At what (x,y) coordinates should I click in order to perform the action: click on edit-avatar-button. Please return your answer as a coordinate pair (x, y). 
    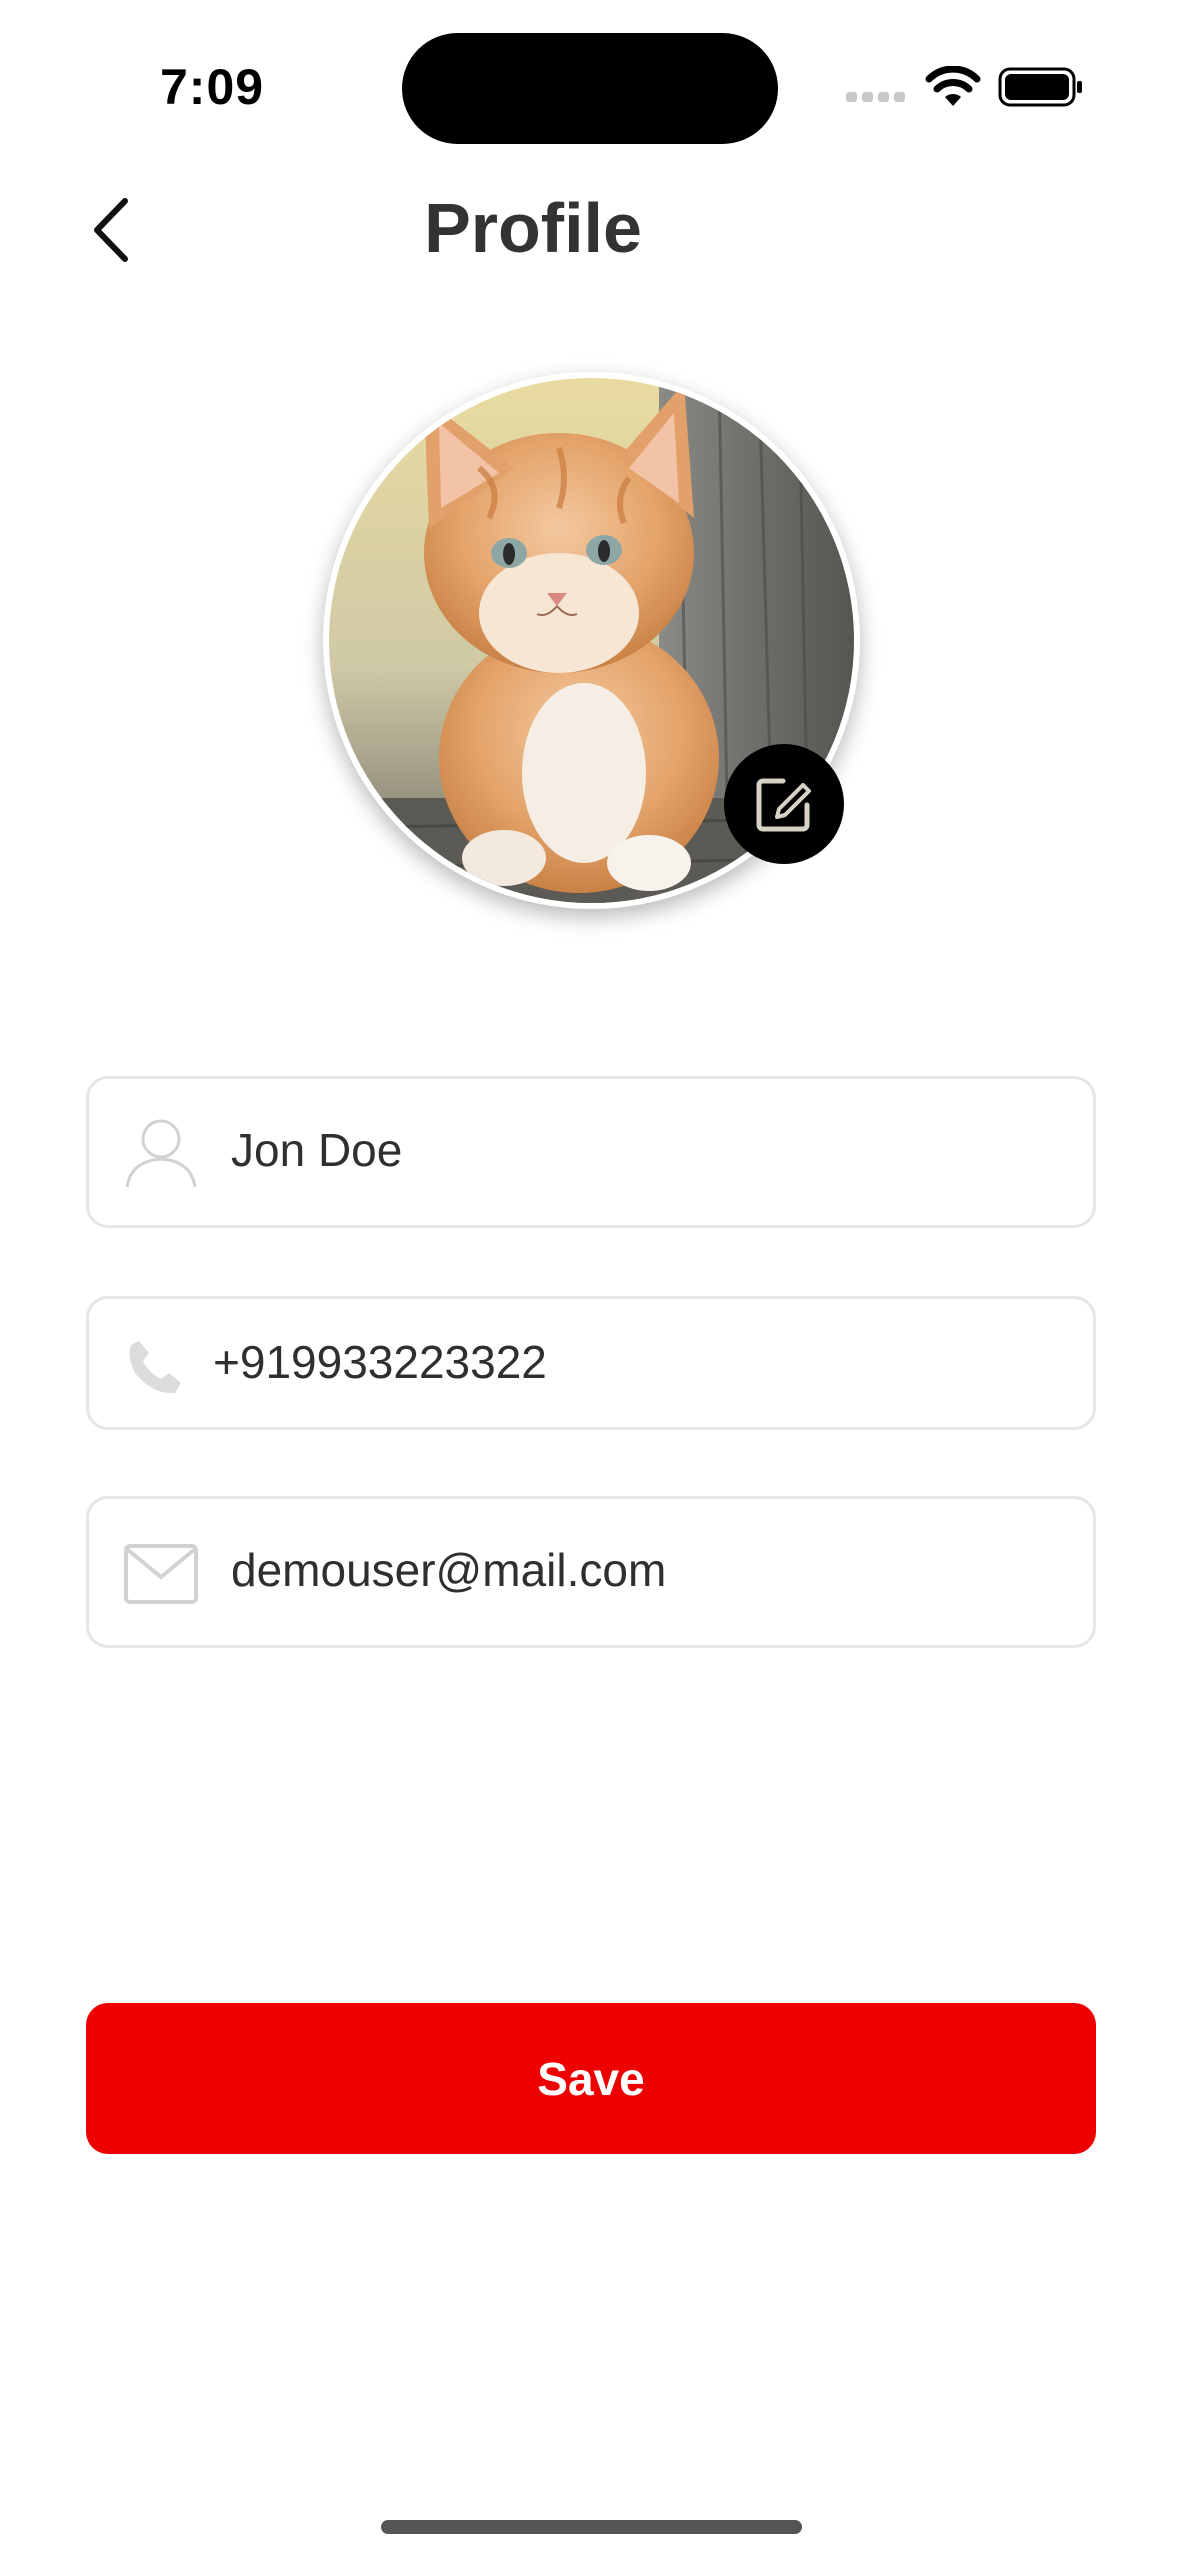
    Looking at the image, I should click on (784, 804).